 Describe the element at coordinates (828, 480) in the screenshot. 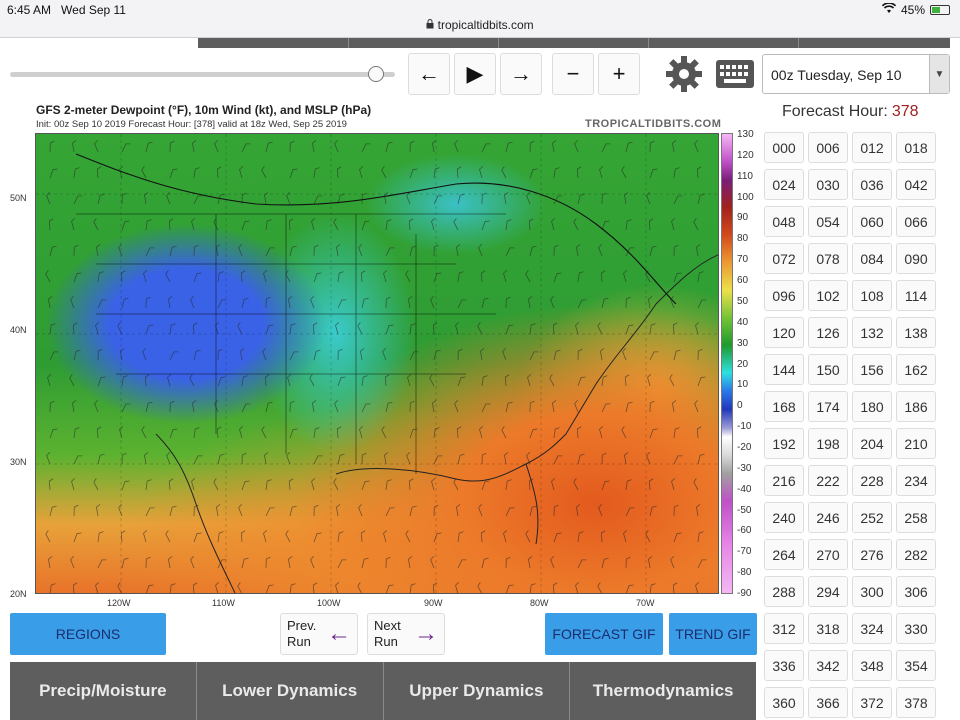

I see `forecast-hour-button: 222` at that location.